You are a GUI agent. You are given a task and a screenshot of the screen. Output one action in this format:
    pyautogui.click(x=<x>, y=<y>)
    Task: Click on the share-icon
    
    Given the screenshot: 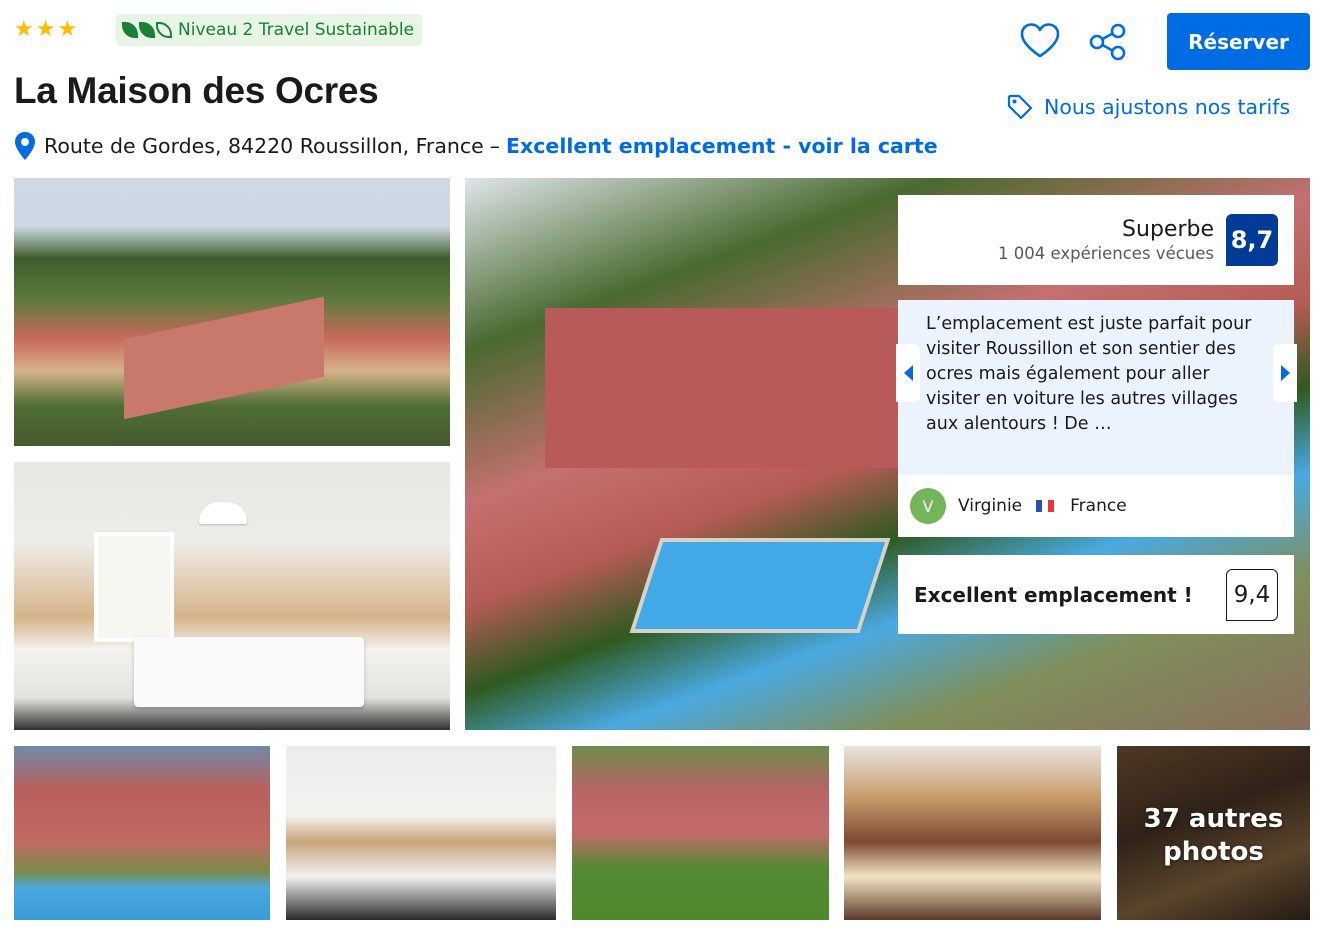 What is the action you would take?
    pyautogui.click(x=1108, y=42)
    